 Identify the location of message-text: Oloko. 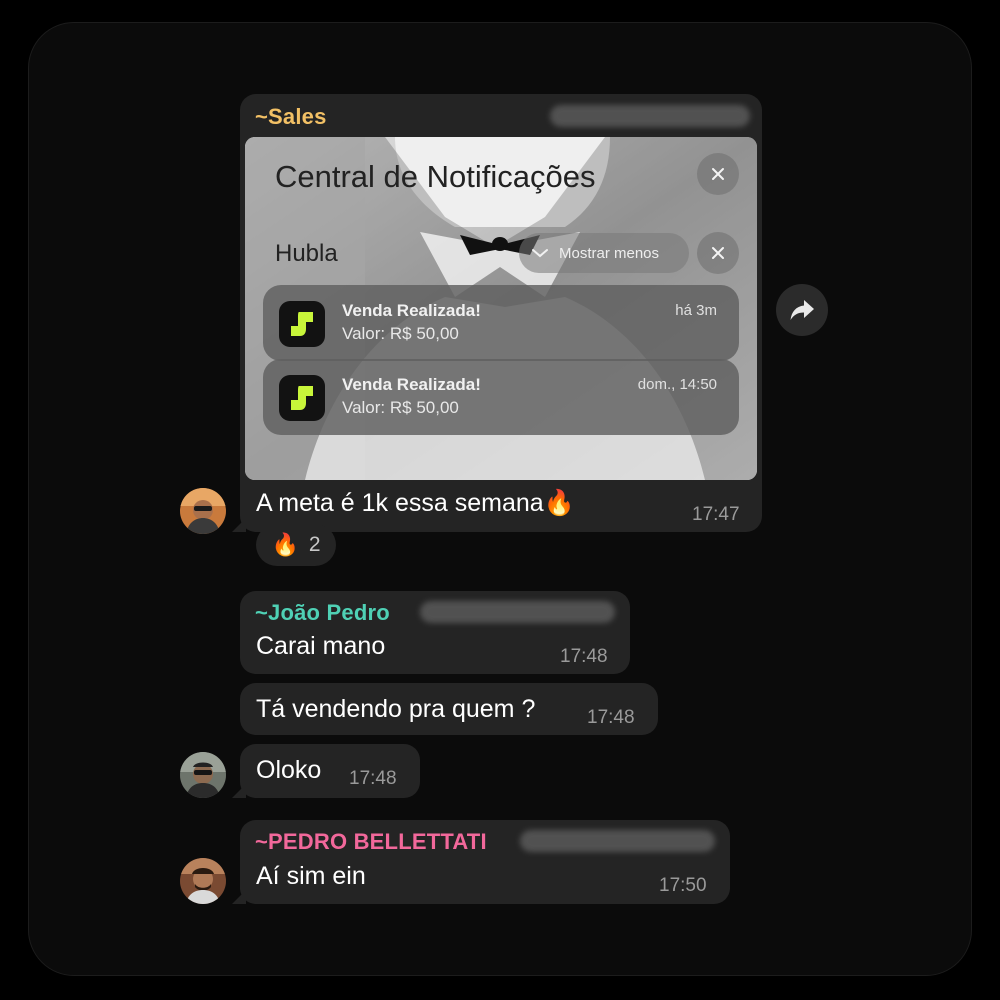
(289, 770).